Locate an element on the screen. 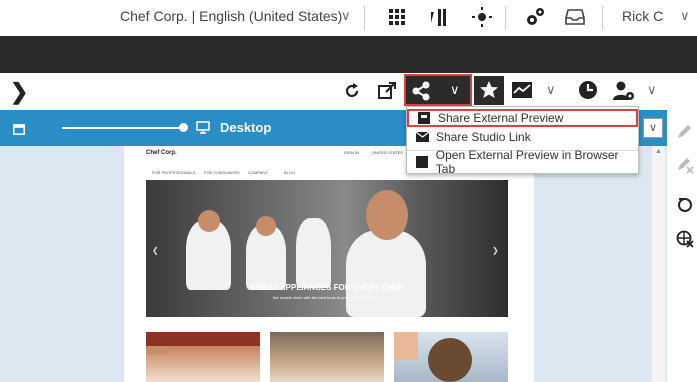  user-menu: Rick C is located at coordinates (642, 16).